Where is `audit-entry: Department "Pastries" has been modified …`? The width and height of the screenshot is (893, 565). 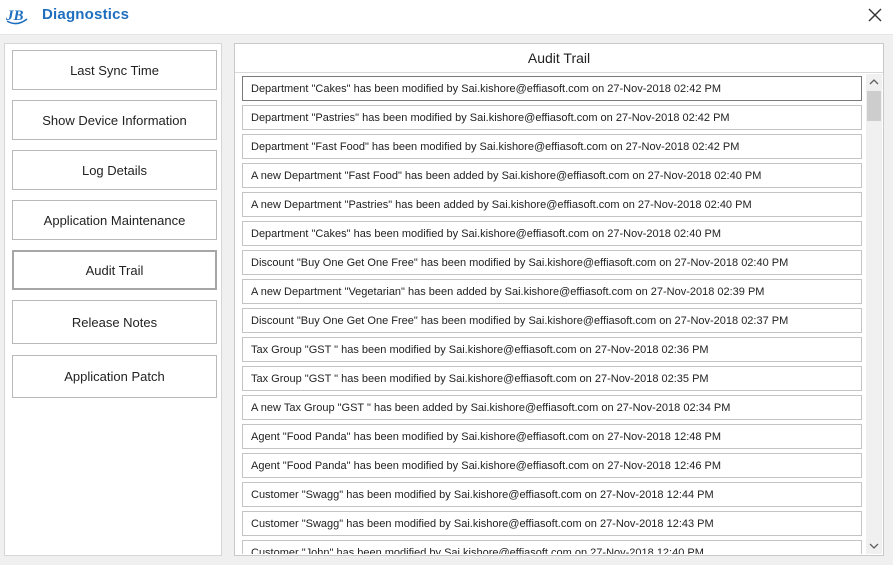
audit-entry: Department "Pastries" has been modified … is located at coordinates (552, 117).